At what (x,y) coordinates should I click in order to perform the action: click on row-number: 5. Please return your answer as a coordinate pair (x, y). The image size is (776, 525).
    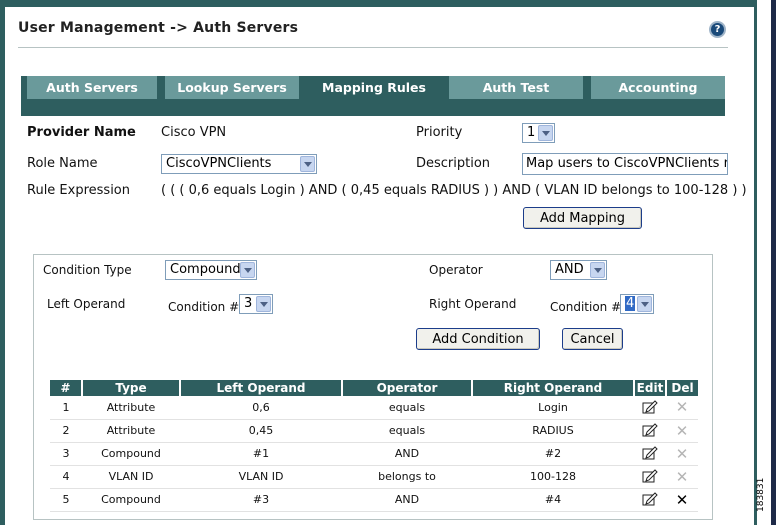
    Looking at the image, I should click on (66, 500).